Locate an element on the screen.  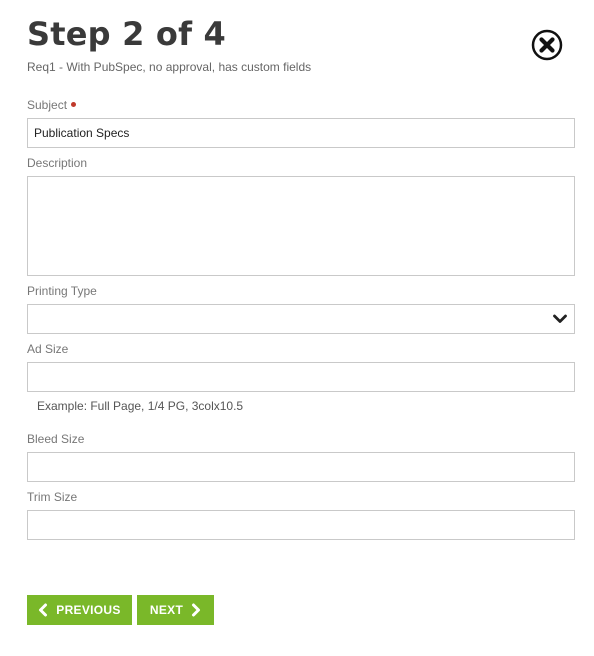
required-indicator is located at coordinates (74, 105).